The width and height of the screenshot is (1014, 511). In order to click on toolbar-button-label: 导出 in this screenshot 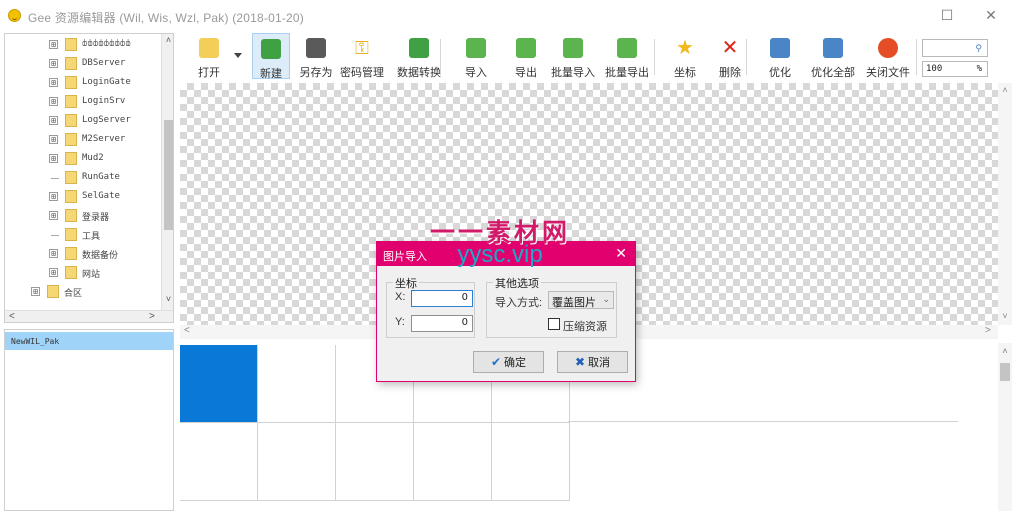, I will do `click(526, 73)`.